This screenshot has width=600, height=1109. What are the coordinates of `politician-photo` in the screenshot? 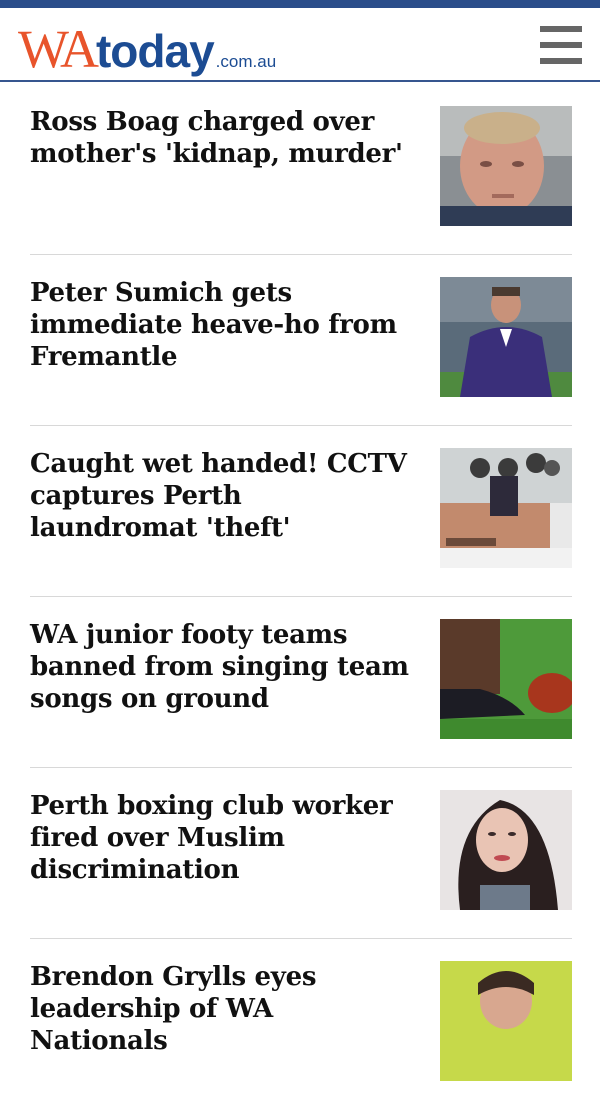 It's located at (506, 1021).